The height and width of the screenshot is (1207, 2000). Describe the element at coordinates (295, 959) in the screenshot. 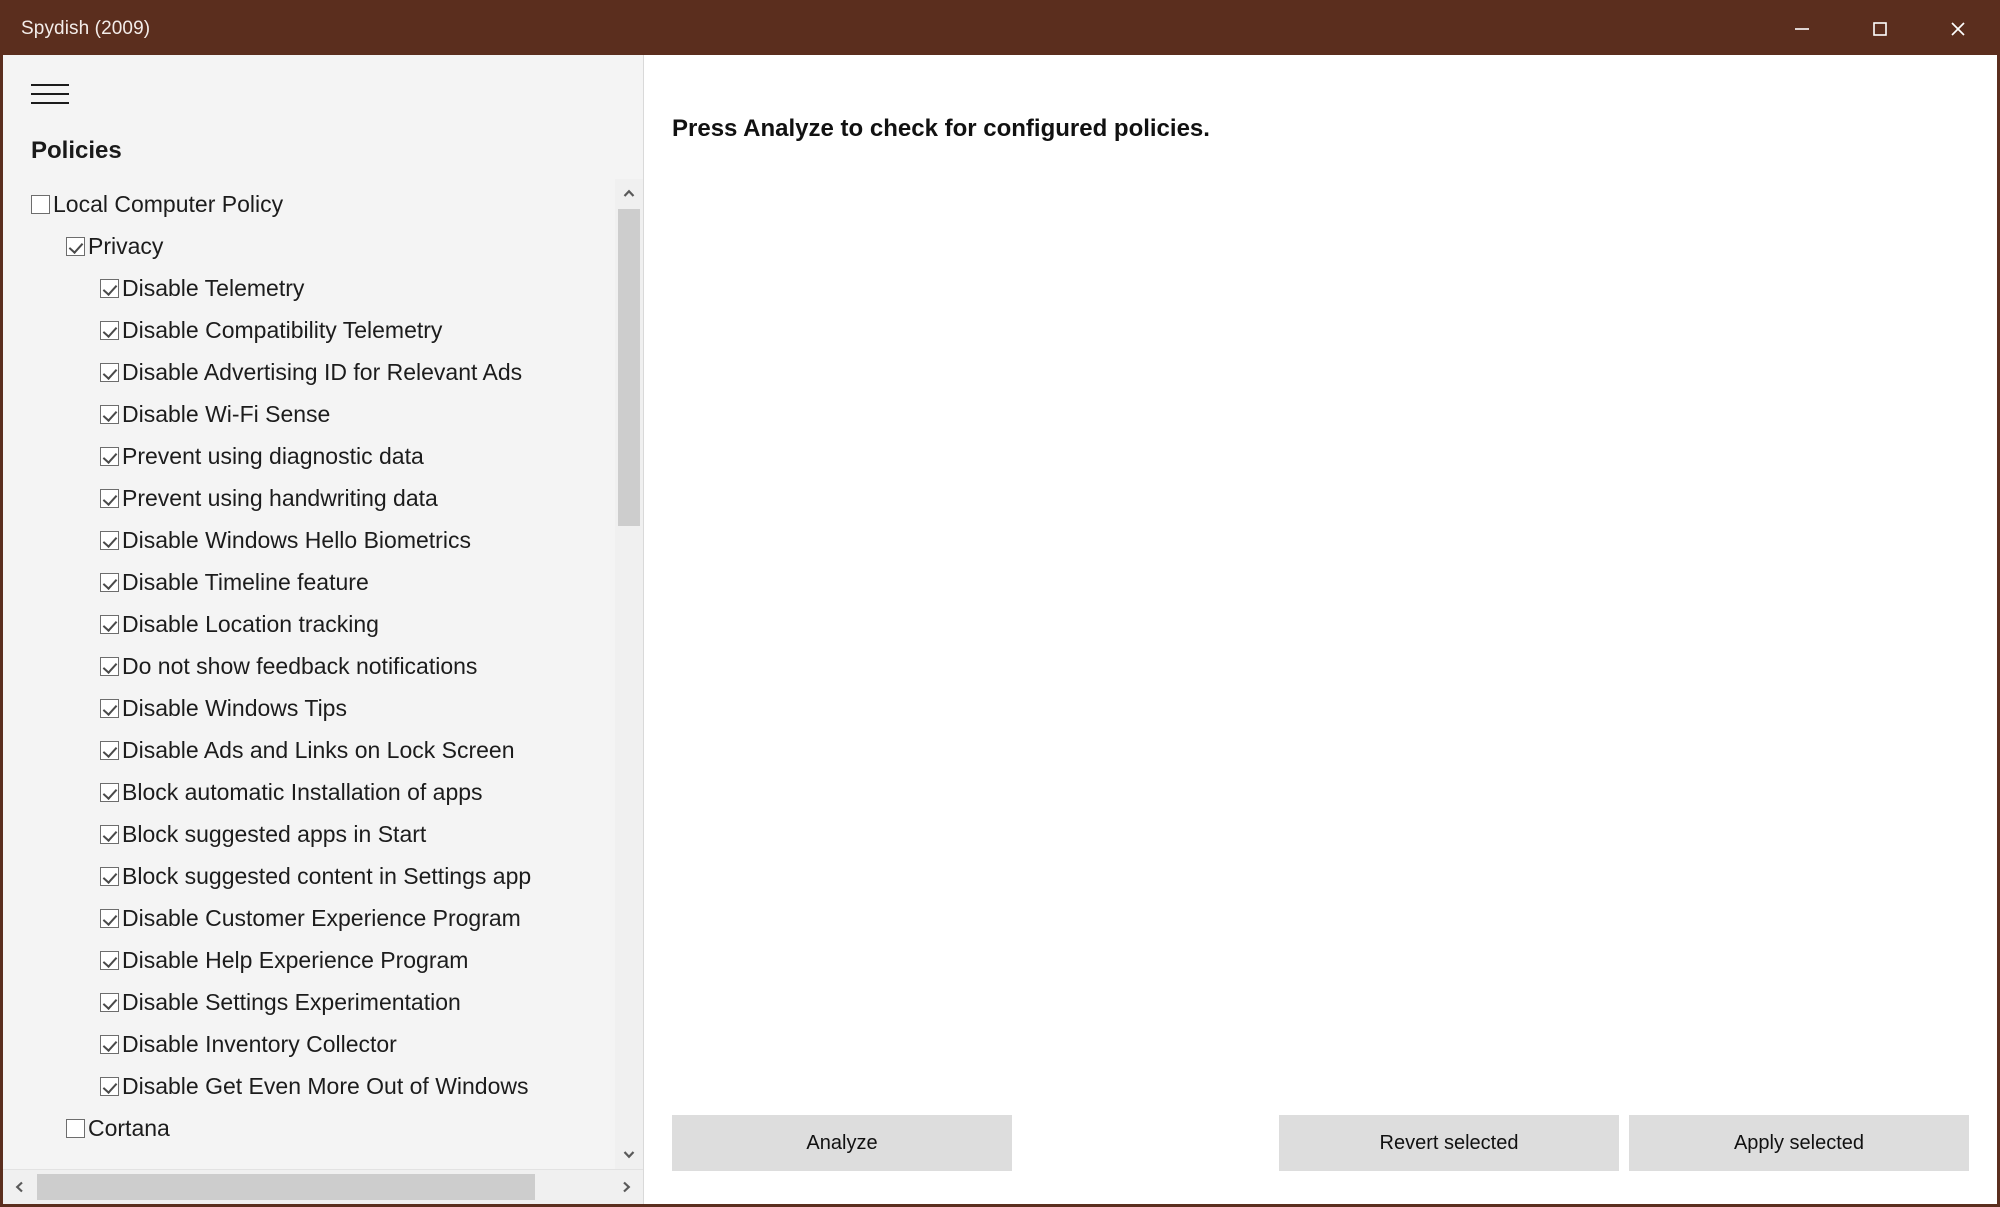

I see `policy-tree-item-label: Disable Help Experience Program` at that location.